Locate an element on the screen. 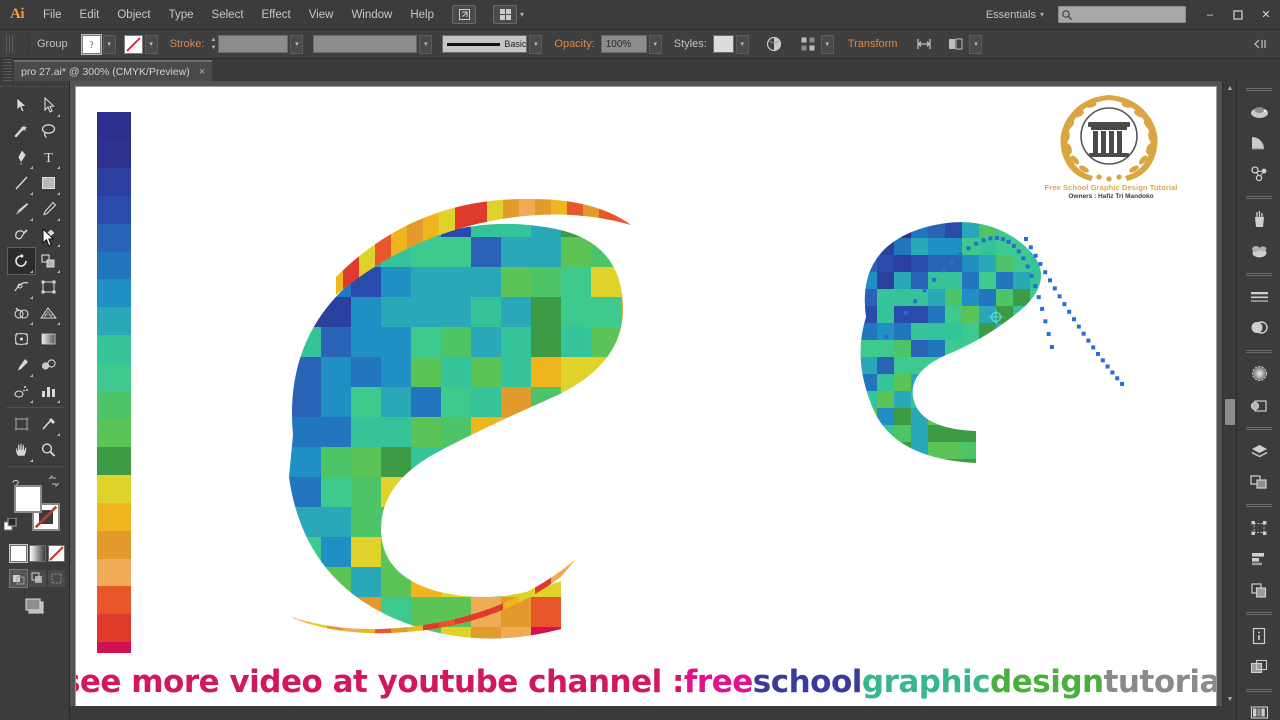  layers-panel-icon is located at coordinates (1258, 450).